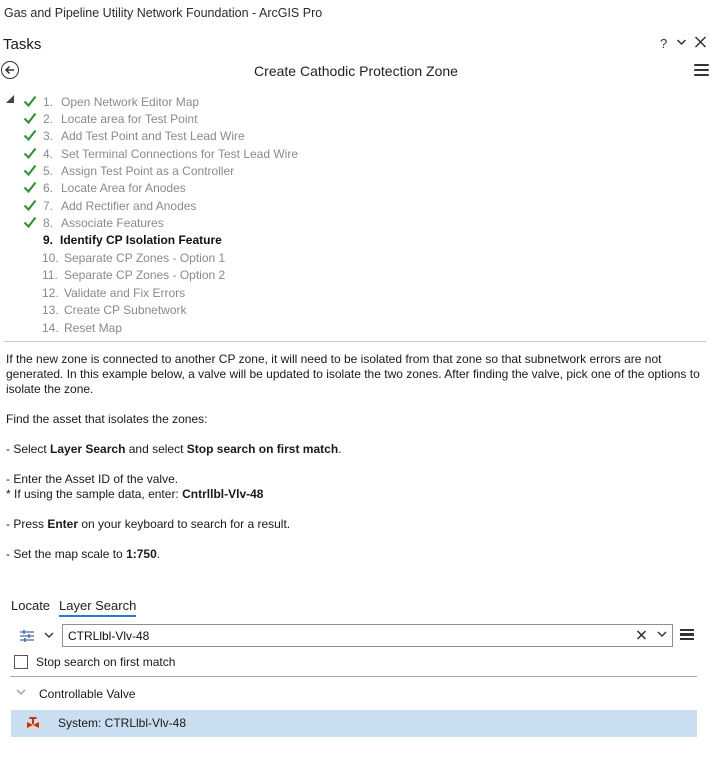 The height and width of the screenshot is (768, 717). I want to click on task-menu-button, so click(701, 71).